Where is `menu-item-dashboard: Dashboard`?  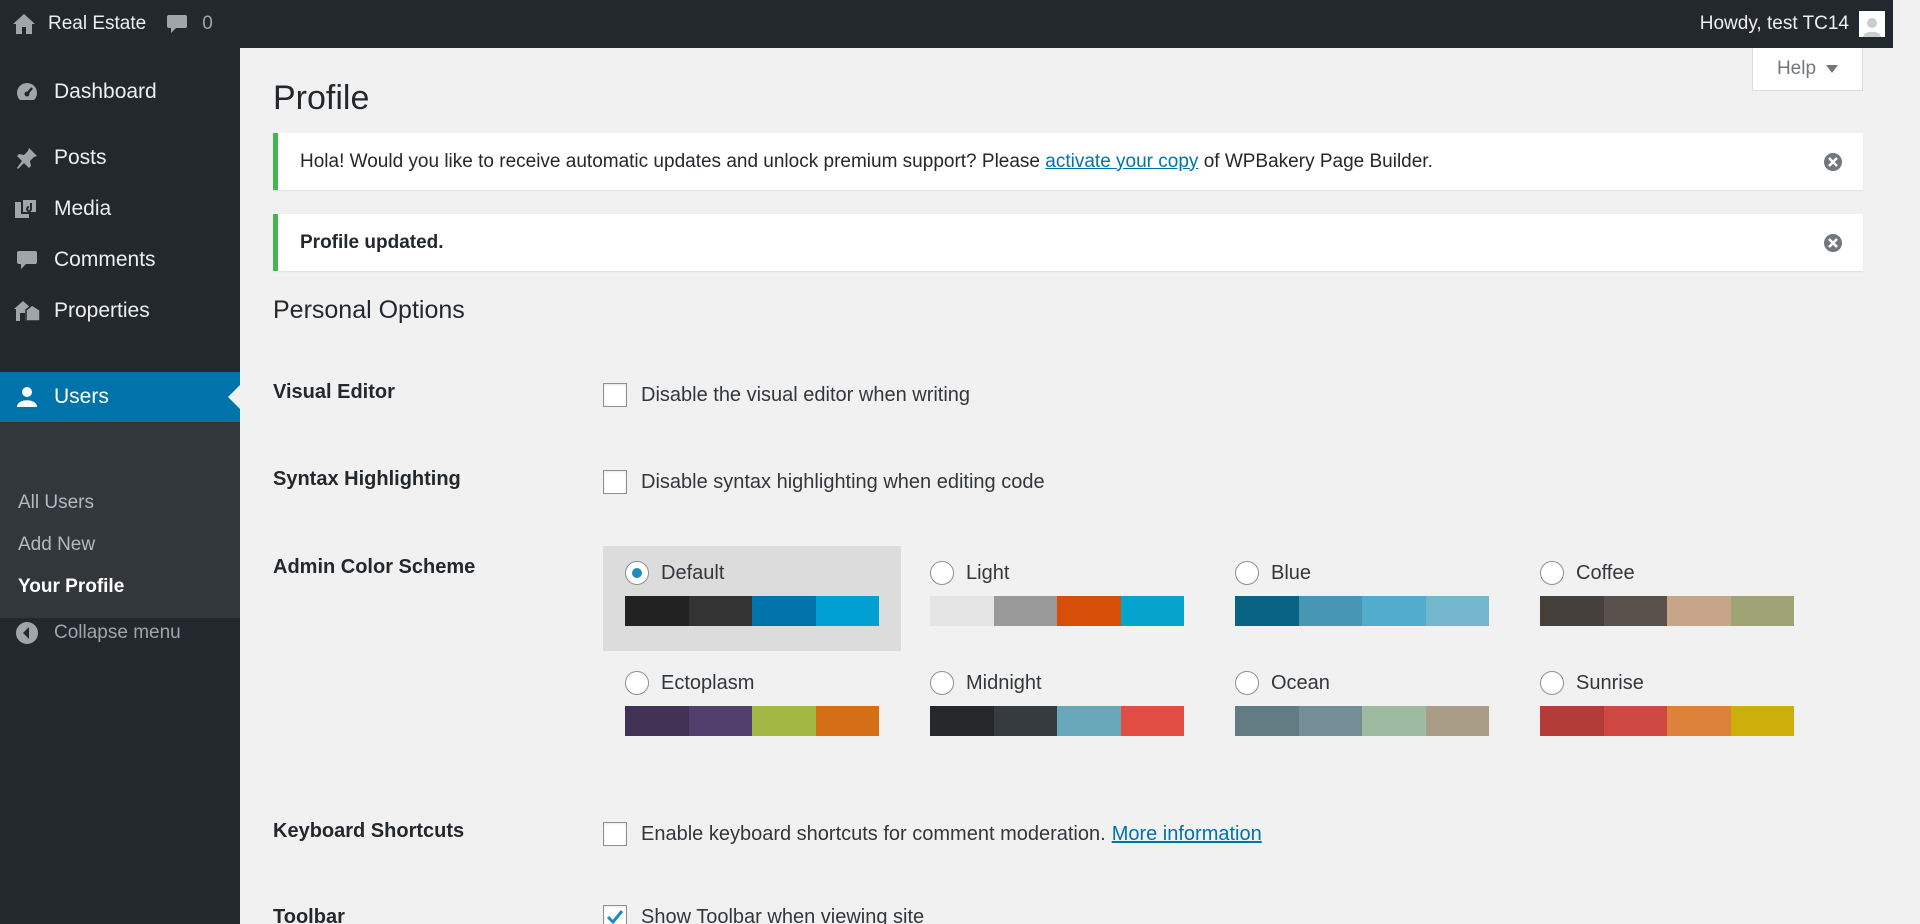
menu-item-dashboard: Dashboard is located at coordinates (120, 92).